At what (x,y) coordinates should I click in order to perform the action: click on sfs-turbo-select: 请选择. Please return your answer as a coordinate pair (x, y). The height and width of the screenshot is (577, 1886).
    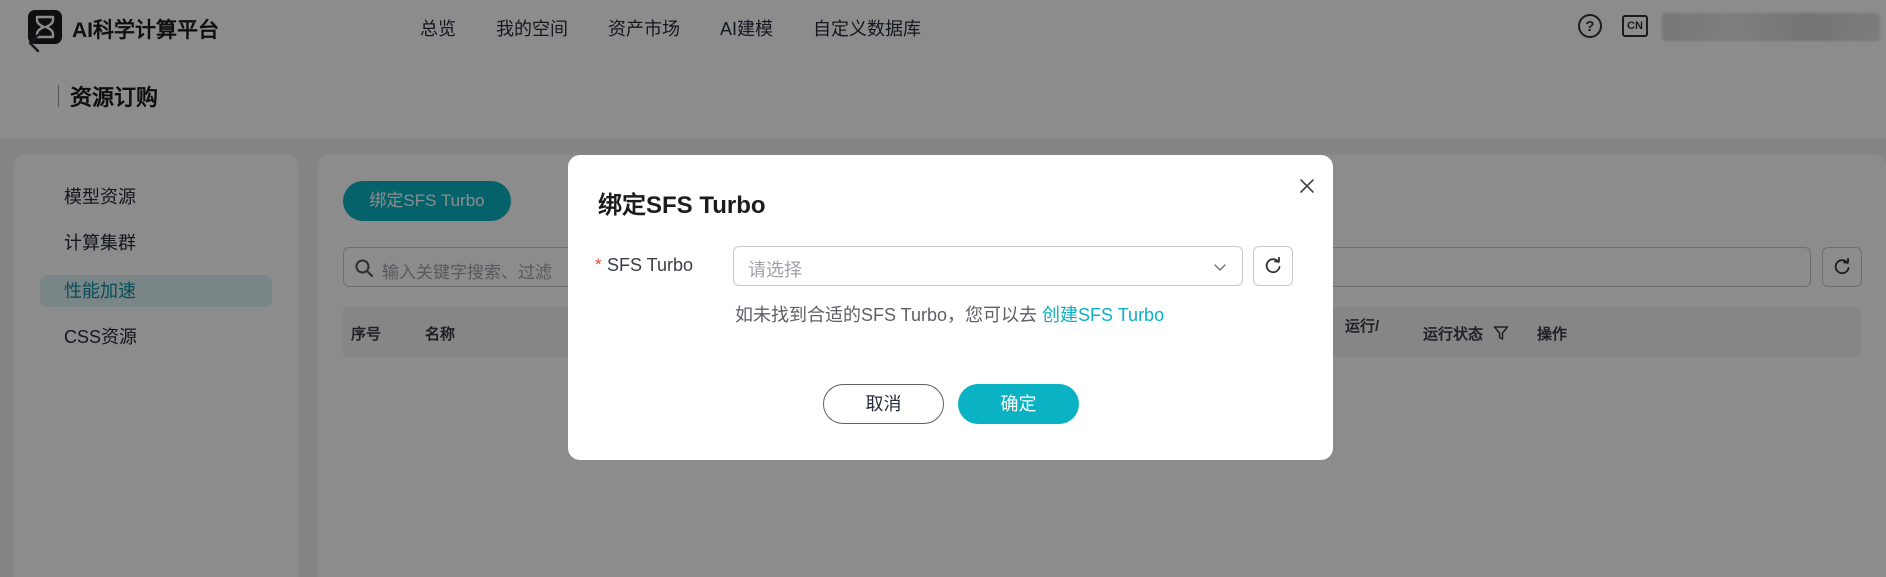
    Looking at the image, I should click on (988, 266).